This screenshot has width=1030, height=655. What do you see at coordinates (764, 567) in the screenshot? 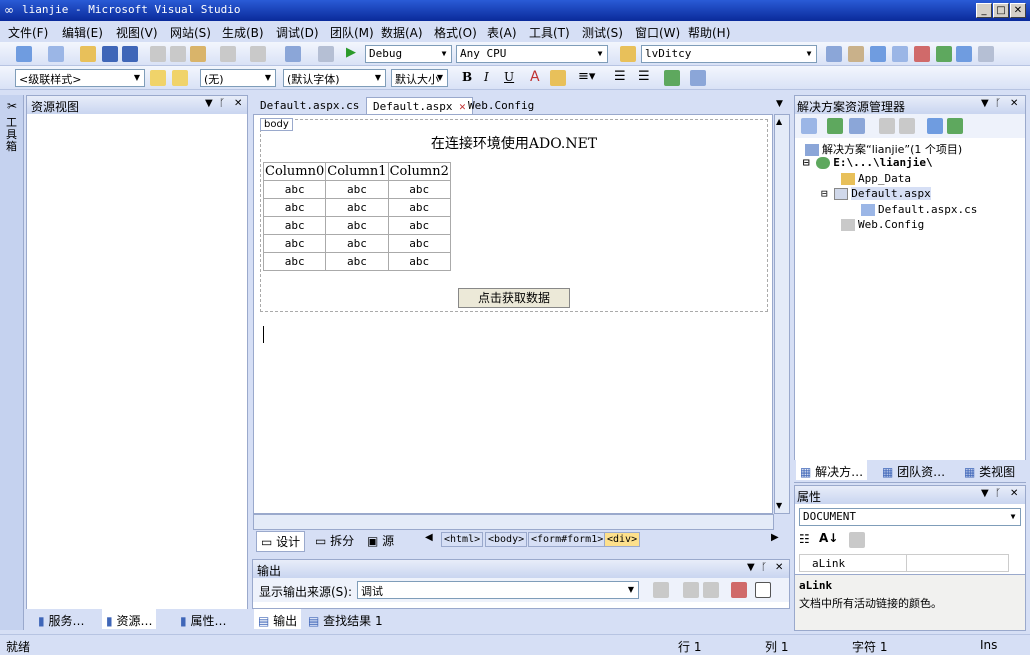
I see `output-pin-icon: ᚴ` at bounding box center [764, 567].